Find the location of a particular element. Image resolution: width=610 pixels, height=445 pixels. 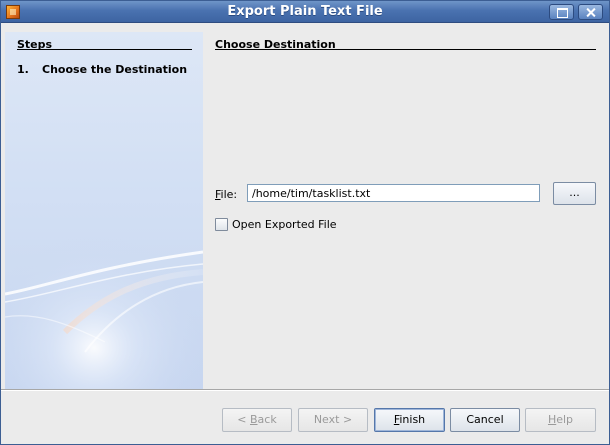

finish-button: Finish is located at coordinates (409, 420).